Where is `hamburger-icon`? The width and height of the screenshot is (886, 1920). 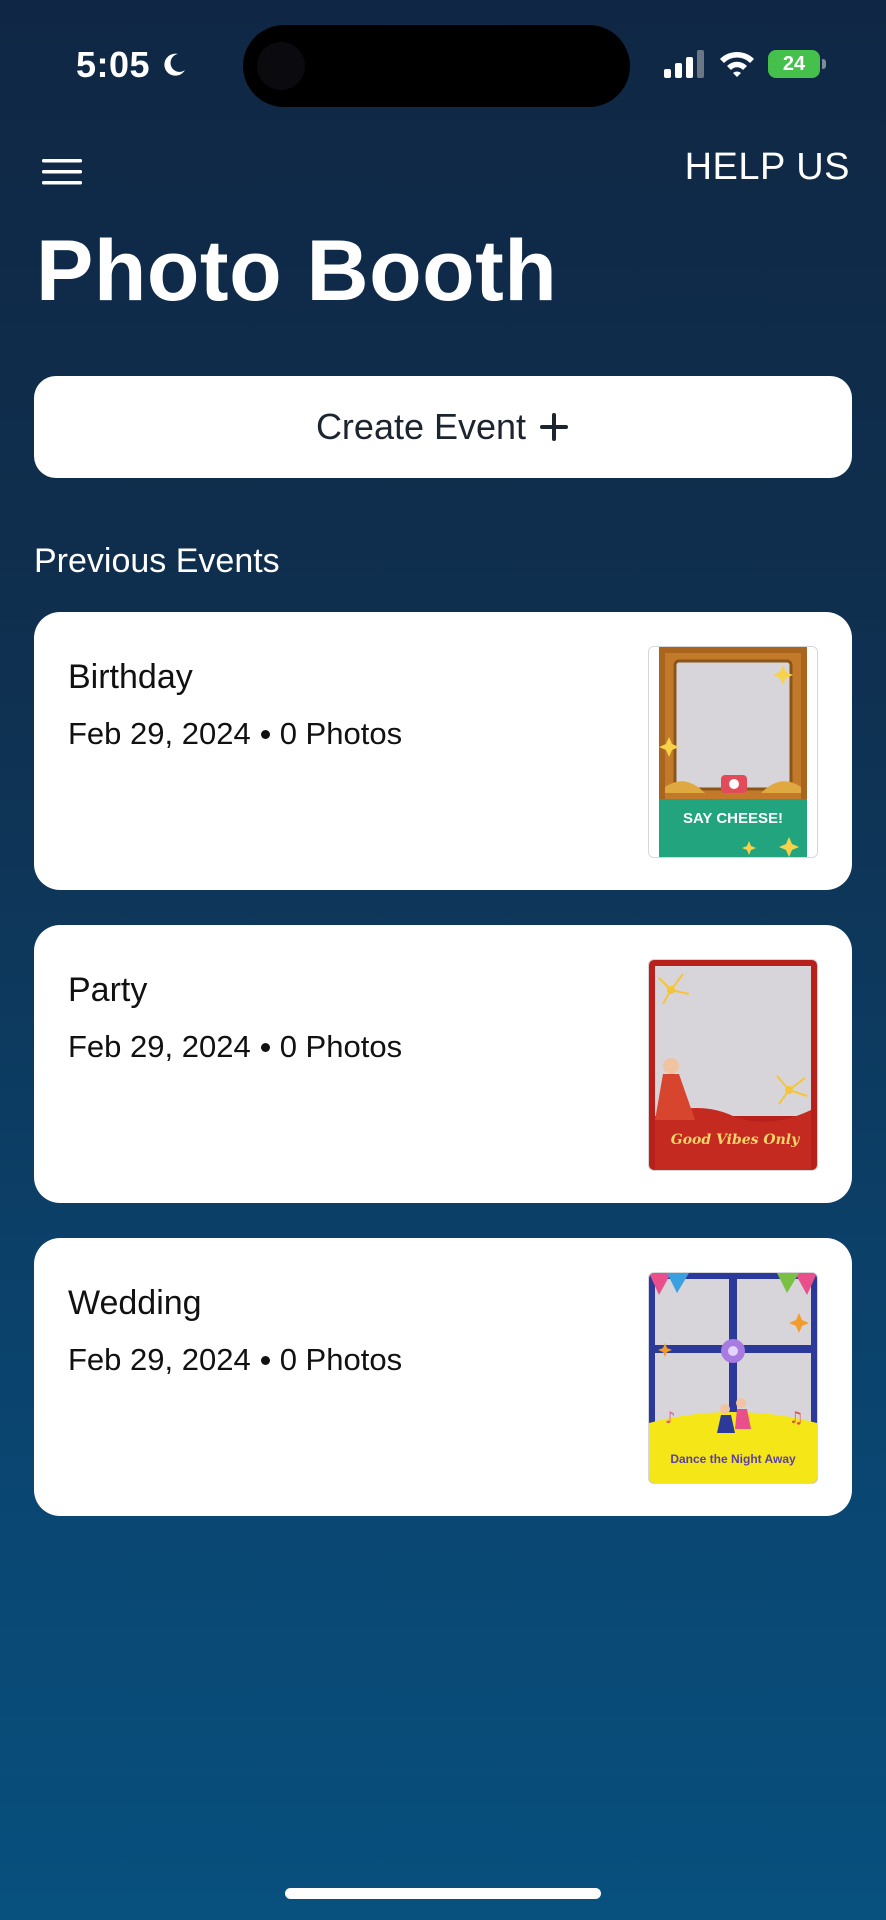
hamburger-icon is located at coordinates (62, 172).